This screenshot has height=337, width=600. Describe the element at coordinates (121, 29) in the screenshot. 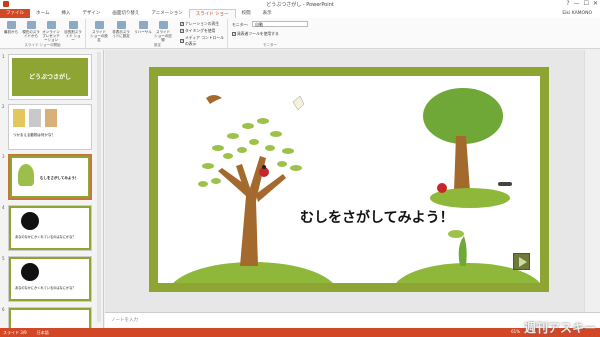

I see `hide-slide-button: 非表示スライドに設定` at that location.